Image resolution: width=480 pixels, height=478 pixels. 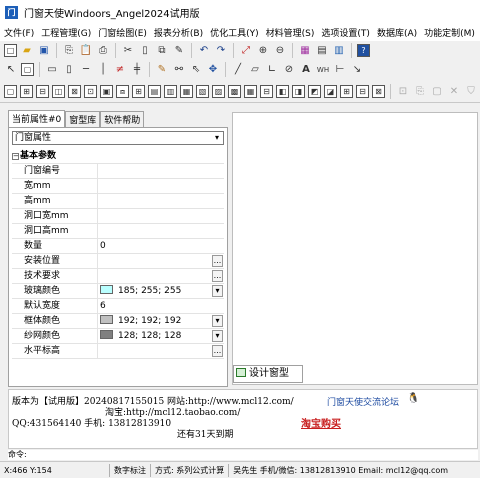 What do you see at coordinates (454, 92) in the screenshot?
I see `delete-grey-icon: ✕` at bounding box center [454, 92].